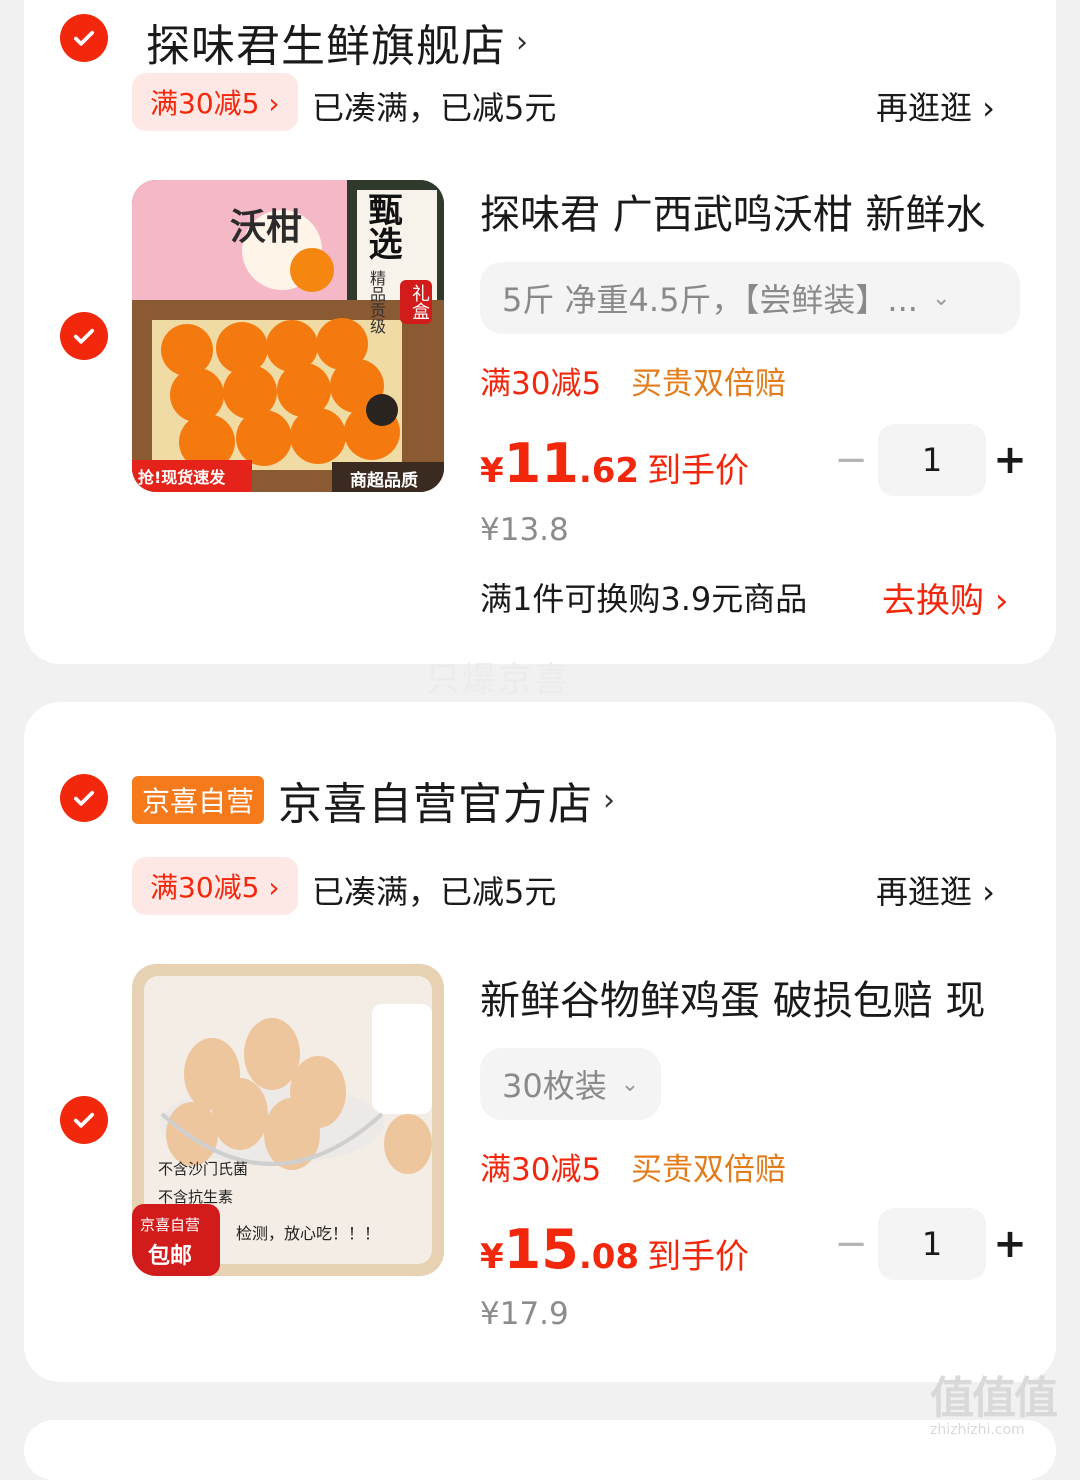 The width and height of the screenshot is (1080, 1480). I want to click on price-integer: 11, so click(541, 463).